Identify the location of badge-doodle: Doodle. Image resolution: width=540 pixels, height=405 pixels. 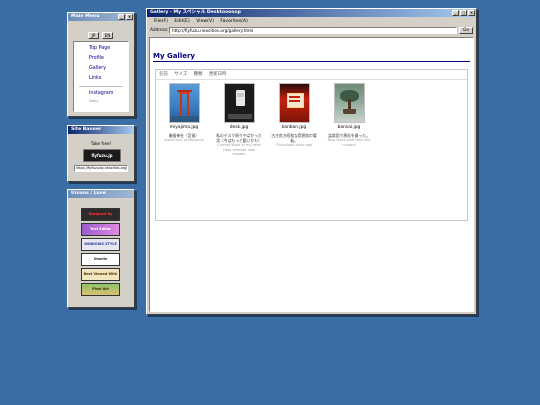
(100, 259).